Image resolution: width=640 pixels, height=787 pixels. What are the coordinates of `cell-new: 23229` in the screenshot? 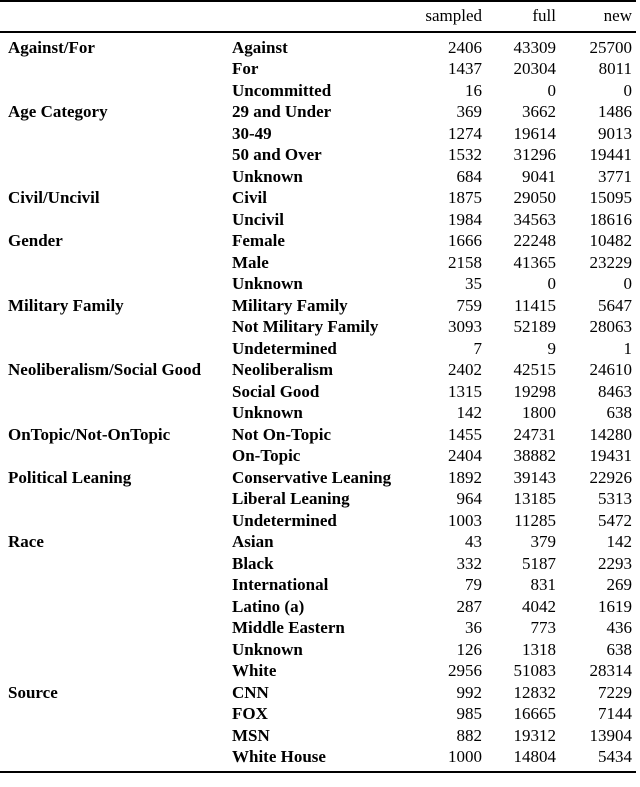 It's located at (611, 262).